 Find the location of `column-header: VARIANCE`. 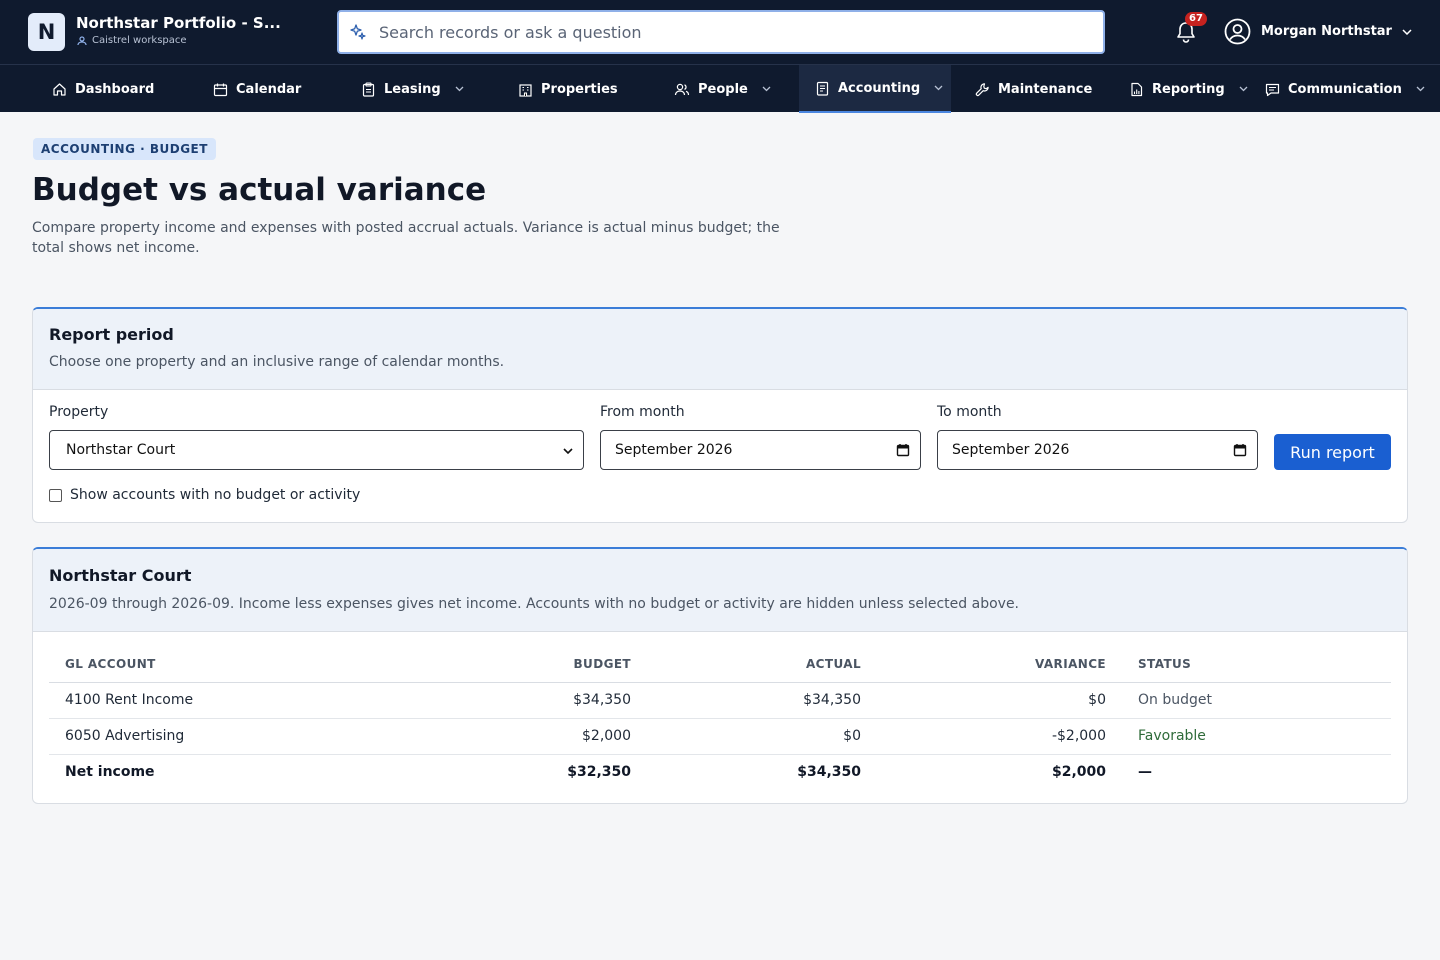

column-header: VARIANCE is located at coordinates (999, 664).